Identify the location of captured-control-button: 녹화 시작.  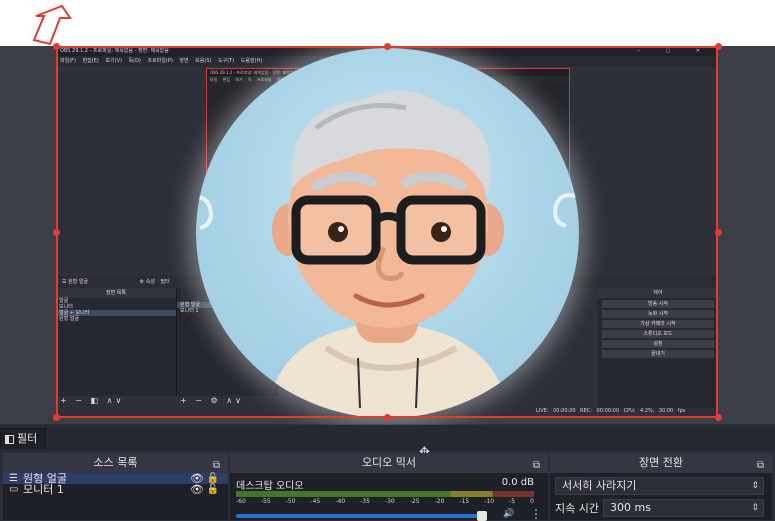
(658, 314).